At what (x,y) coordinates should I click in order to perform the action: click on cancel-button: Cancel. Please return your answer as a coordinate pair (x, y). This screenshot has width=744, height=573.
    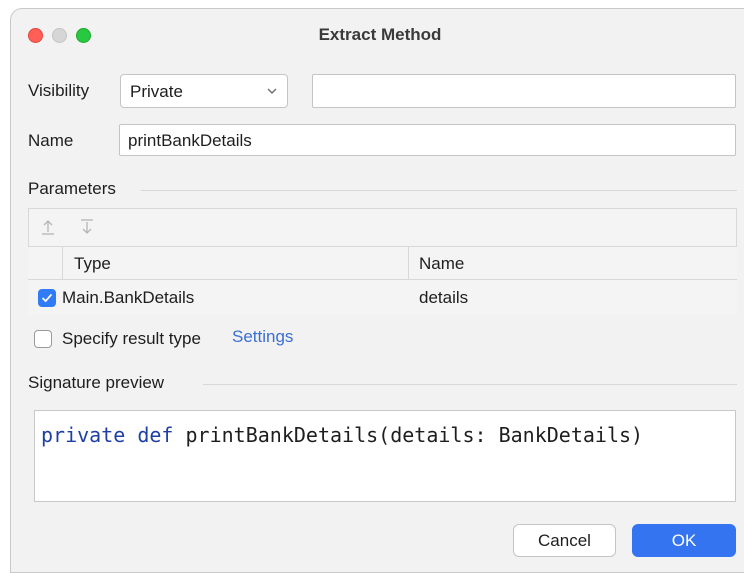
    Looking at the image, I should click on (564, 540).